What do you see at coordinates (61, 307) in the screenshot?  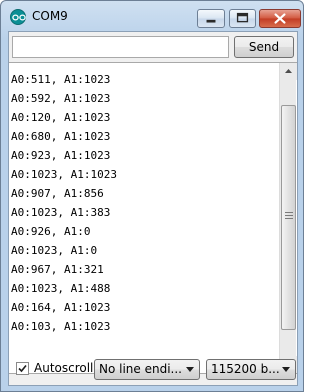 I see `output-line: A0:164, A1:1023` at bounding box center [61, 307].